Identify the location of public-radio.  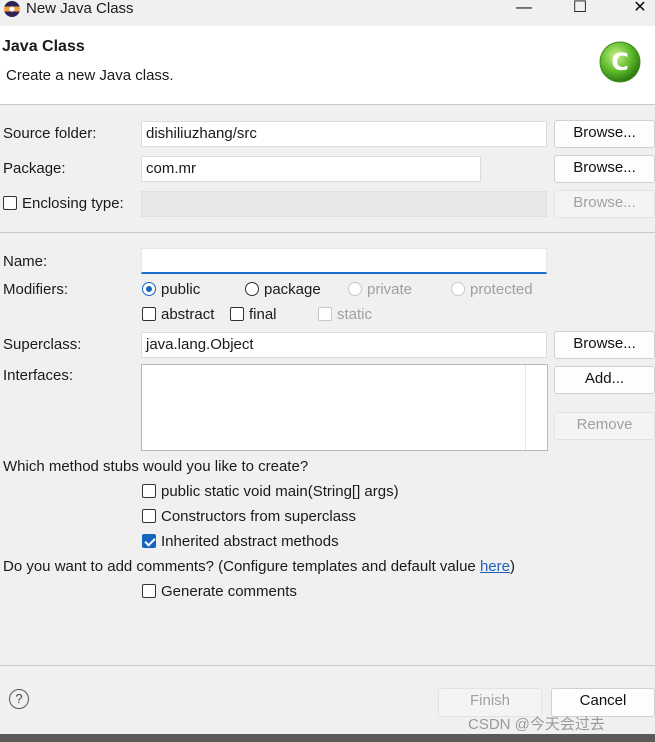
(149, 289).